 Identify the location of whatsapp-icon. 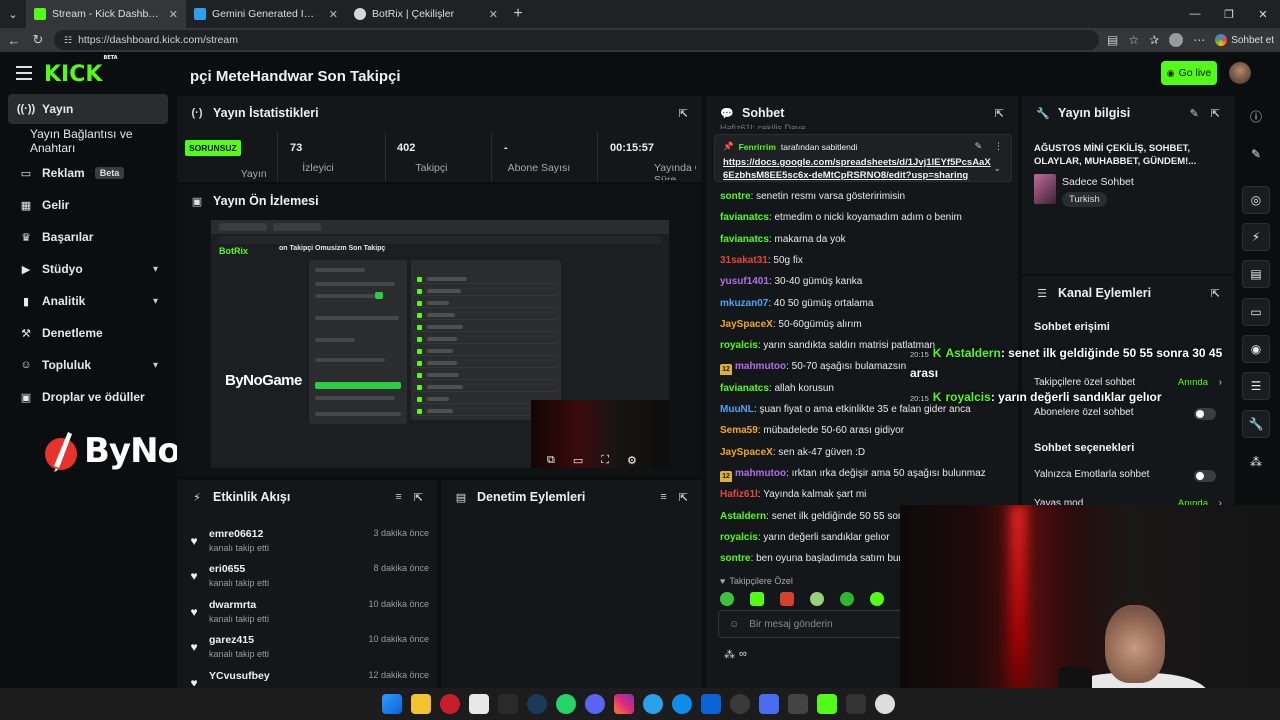
(566, 704).